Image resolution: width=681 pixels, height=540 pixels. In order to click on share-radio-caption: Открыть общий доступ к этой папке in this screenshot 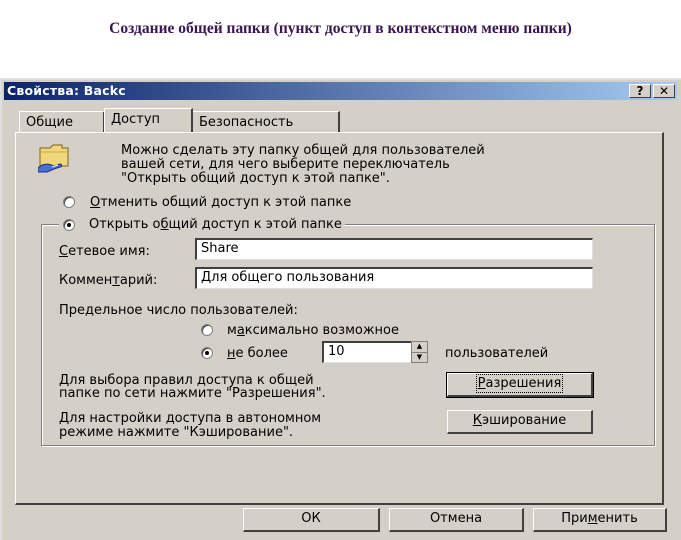, I will do `click(202, 225)`.